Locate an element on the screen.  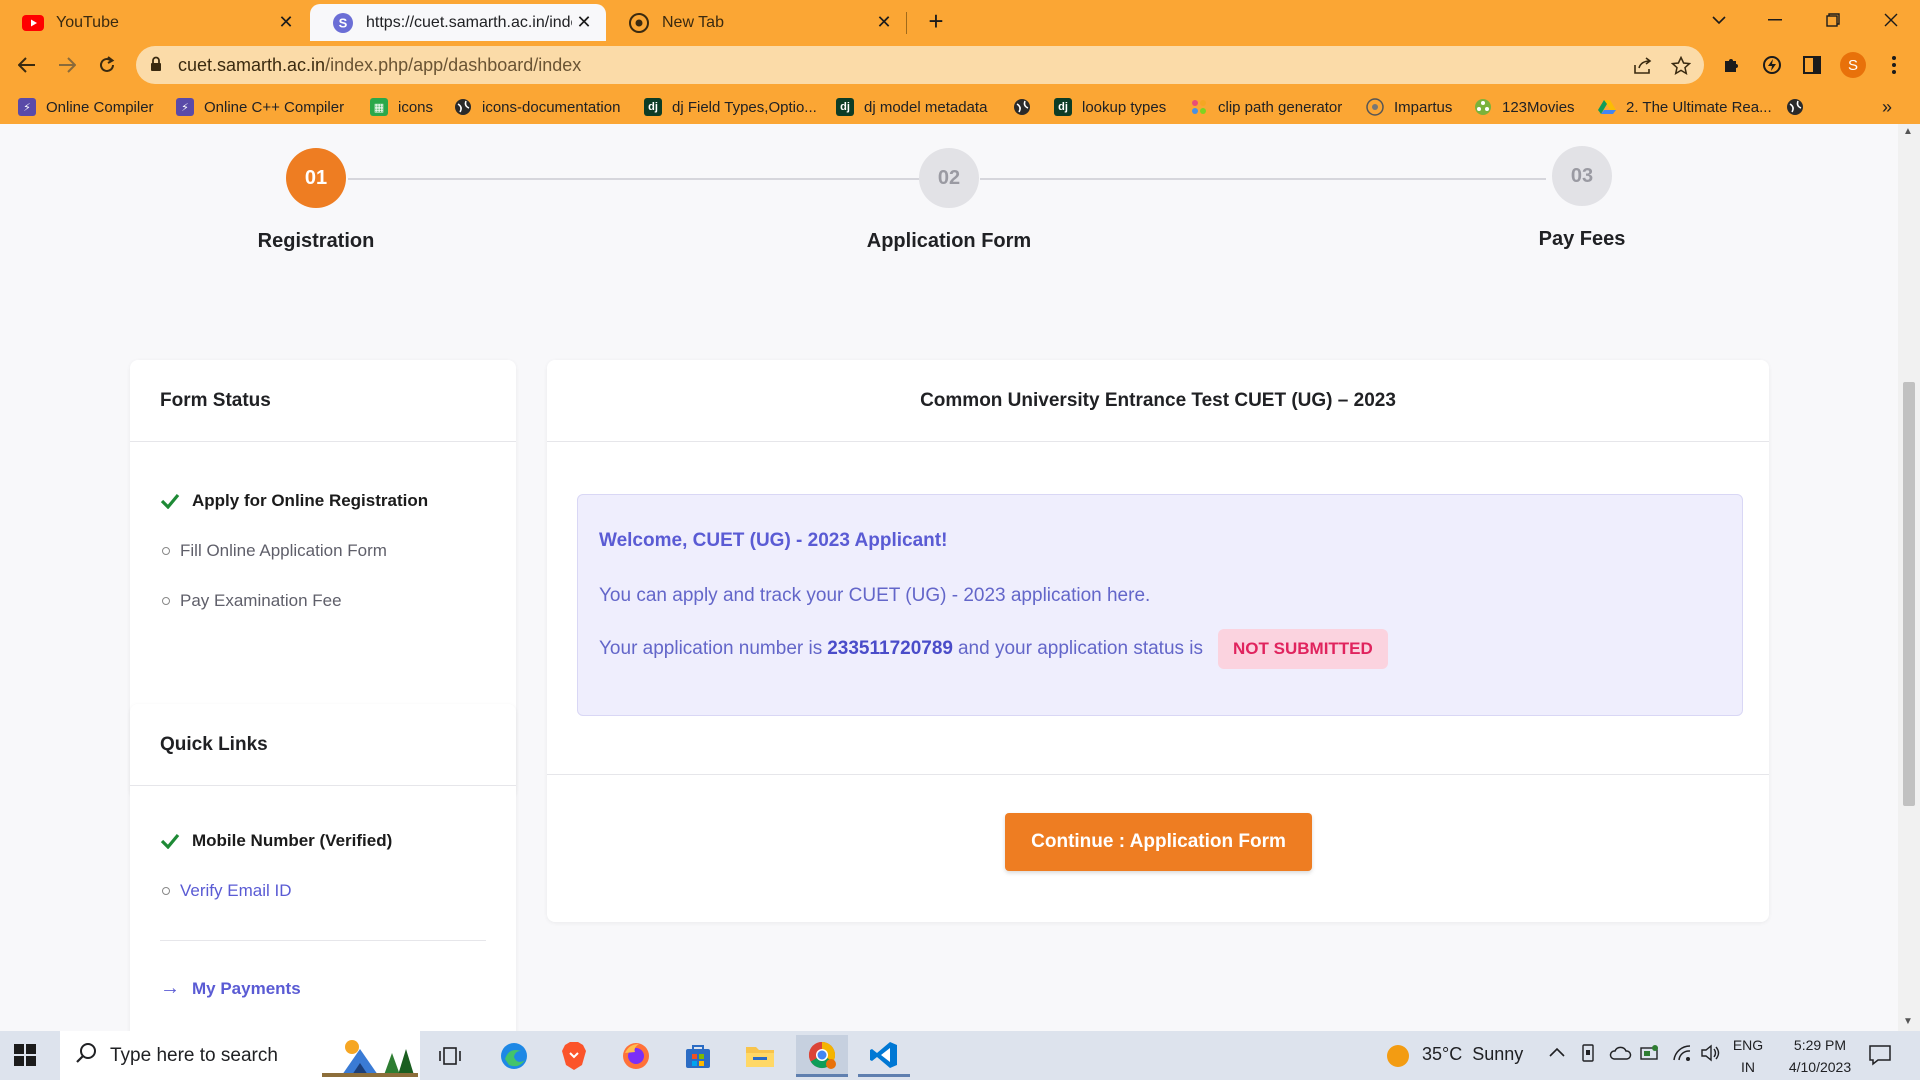
bookmark-online-cpp-compiler: ⚡ Online C++ Compiler is located at coordinates (260, 107).